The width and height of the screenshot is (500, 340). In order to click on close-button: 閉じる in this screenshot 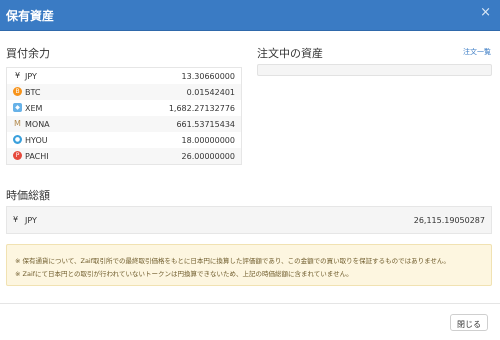, I will do `click(469, 322)`.